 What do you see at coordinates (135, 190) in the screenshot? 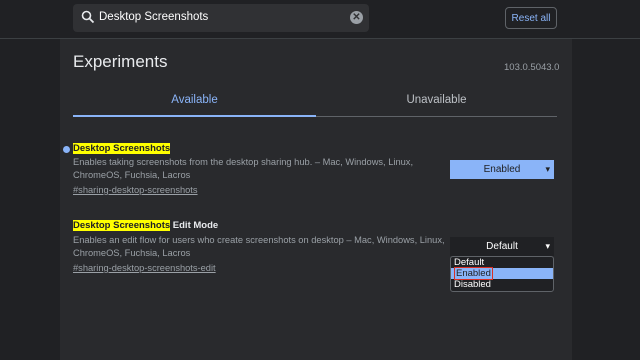
I see `flag-anchor-link: #sharing-desktop-screenshots` at bounding box center [135, 190].